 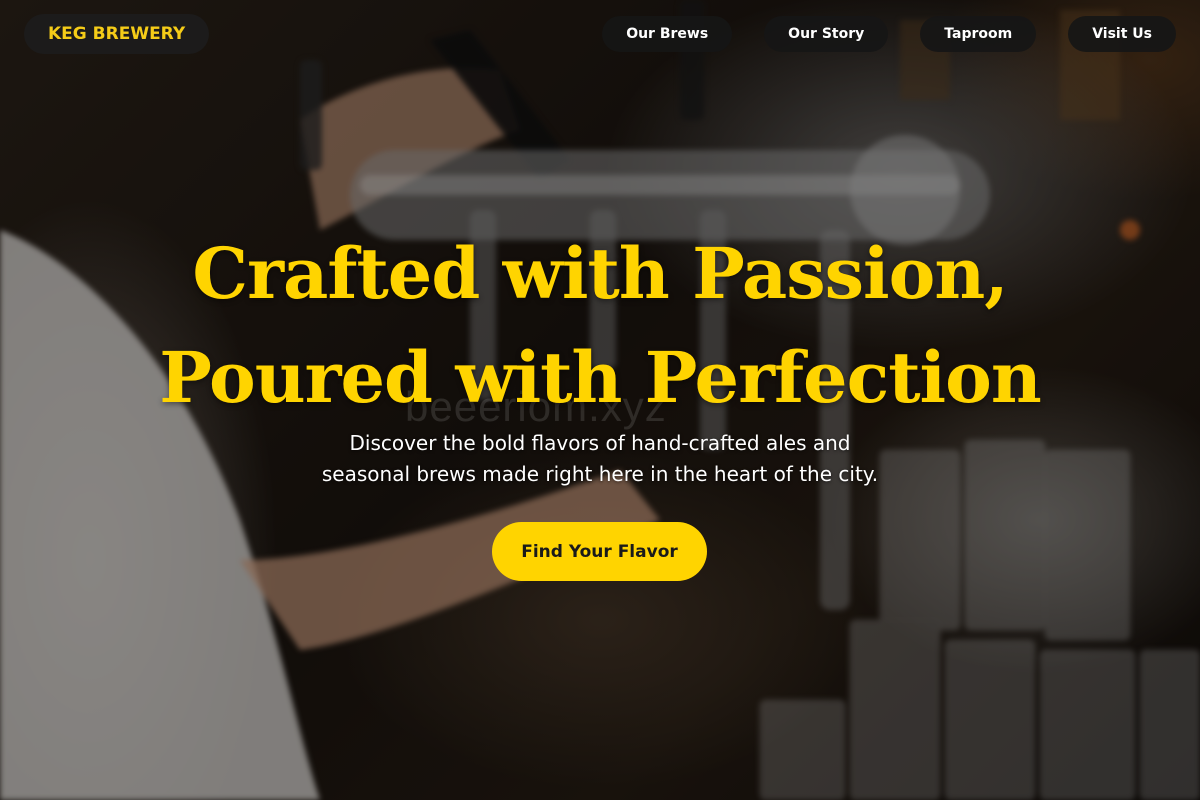 I want to click on hero-headline-line-2: Poured with Perfection, so click(x=600, y=377).